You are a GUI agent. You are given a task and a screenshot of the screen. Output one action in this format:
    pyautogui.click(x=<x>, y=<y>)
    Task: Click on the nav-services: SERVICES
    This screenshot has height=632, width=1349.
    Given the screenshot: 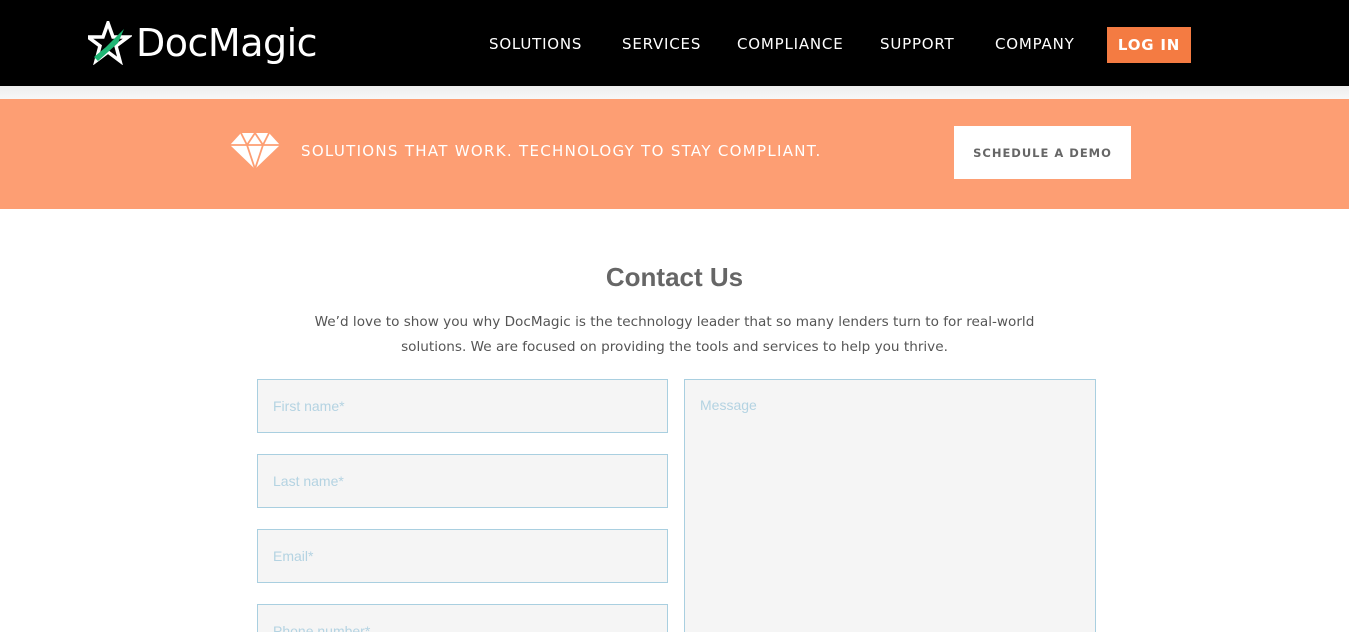 What is the action you would take?
    pyautogui.click(x=661, y=44)
    